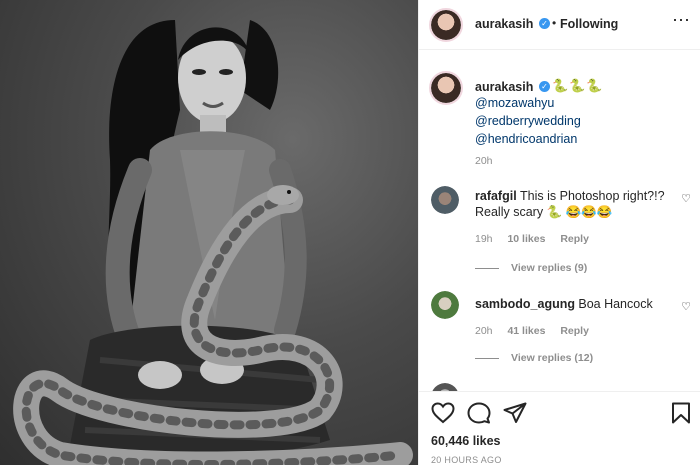  I want to click on share-icon, so click(515, 413).